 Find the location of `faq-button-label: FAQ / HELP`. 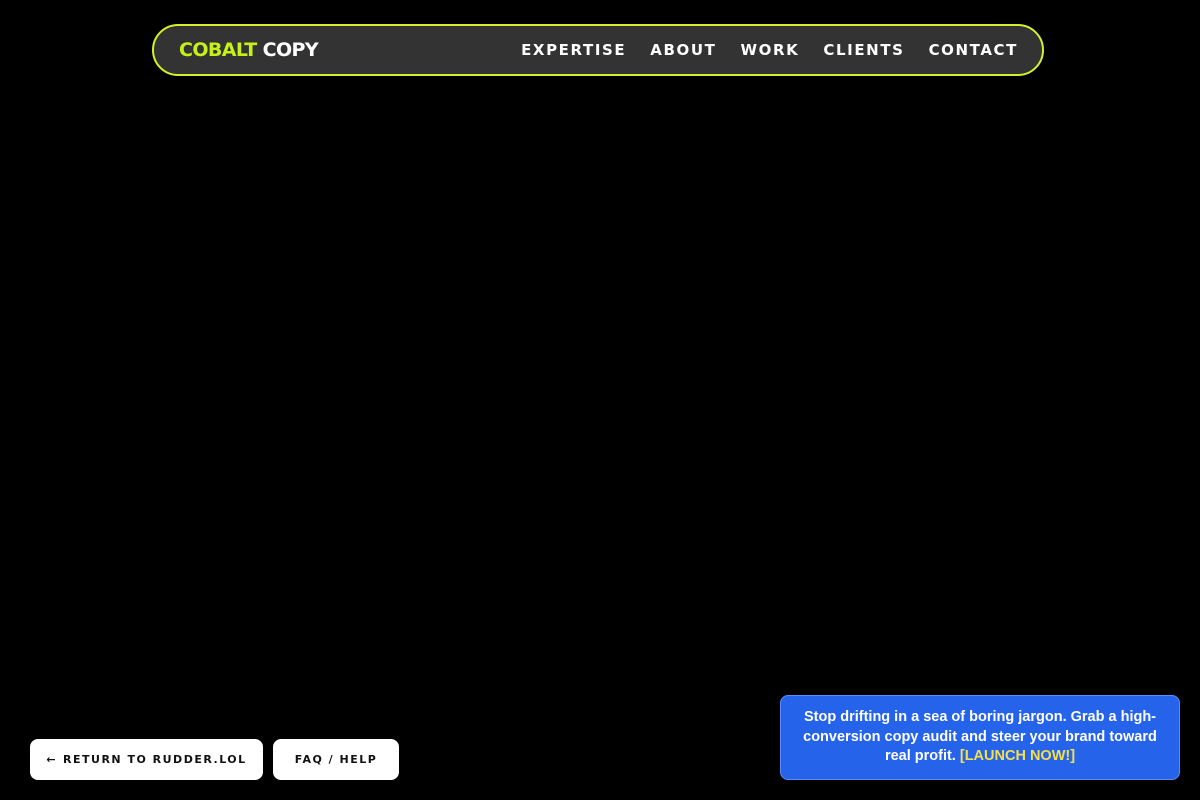

faq-button-label: FAQ / HELP is located at coordinates (336, 759).